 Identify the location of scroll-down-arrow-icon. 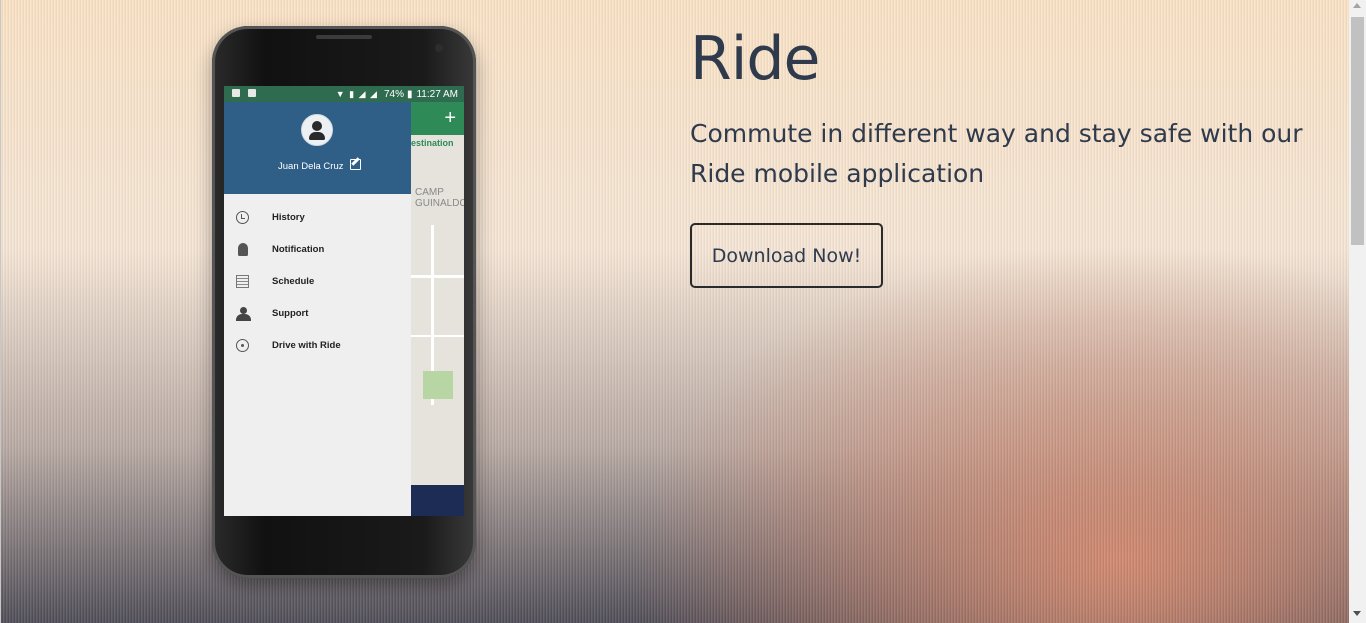
(1357, 613).